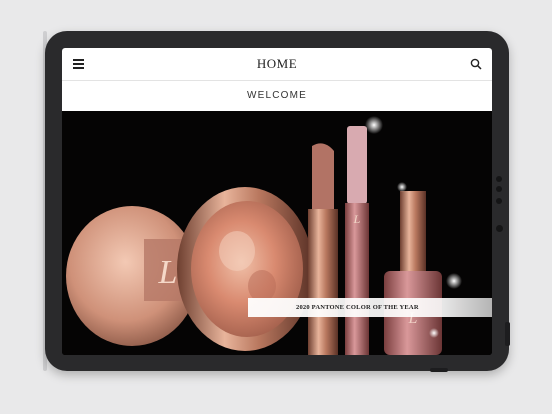  Describe the element at coordinates (507, 334) in the screenshot. I see `device-side-button` at that location.